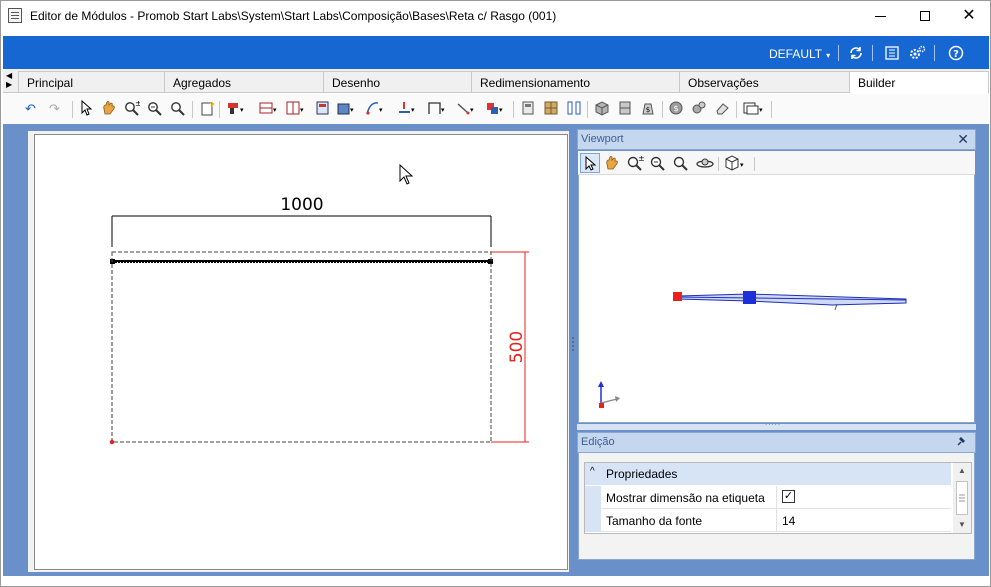 This screenshot has height=587, width=991. Describe the element at coordinates (54, 109) in the screenshot. I see `redo-icon: ↷` at that location.